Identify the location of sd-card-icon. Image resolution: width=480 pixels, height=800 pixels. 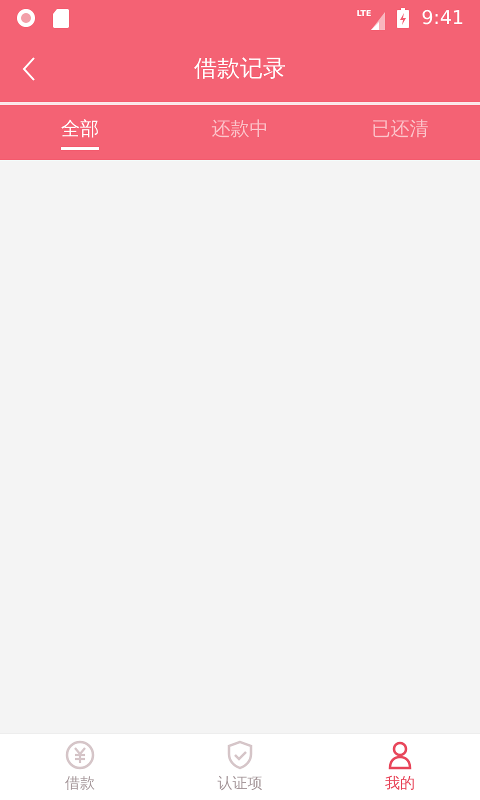
(61, 18).